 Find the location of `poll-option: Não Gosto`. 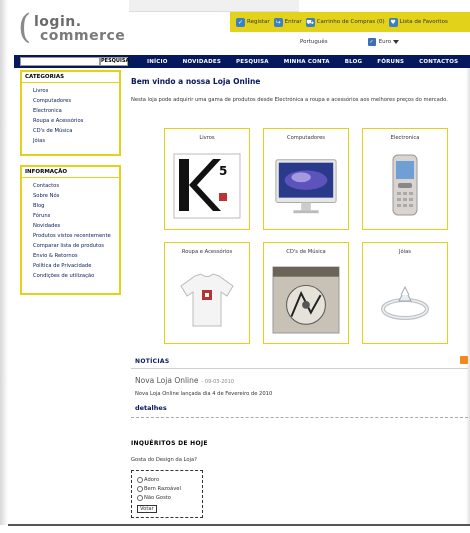

poll-option: Não Gosto is located at coordinates (167, 497).